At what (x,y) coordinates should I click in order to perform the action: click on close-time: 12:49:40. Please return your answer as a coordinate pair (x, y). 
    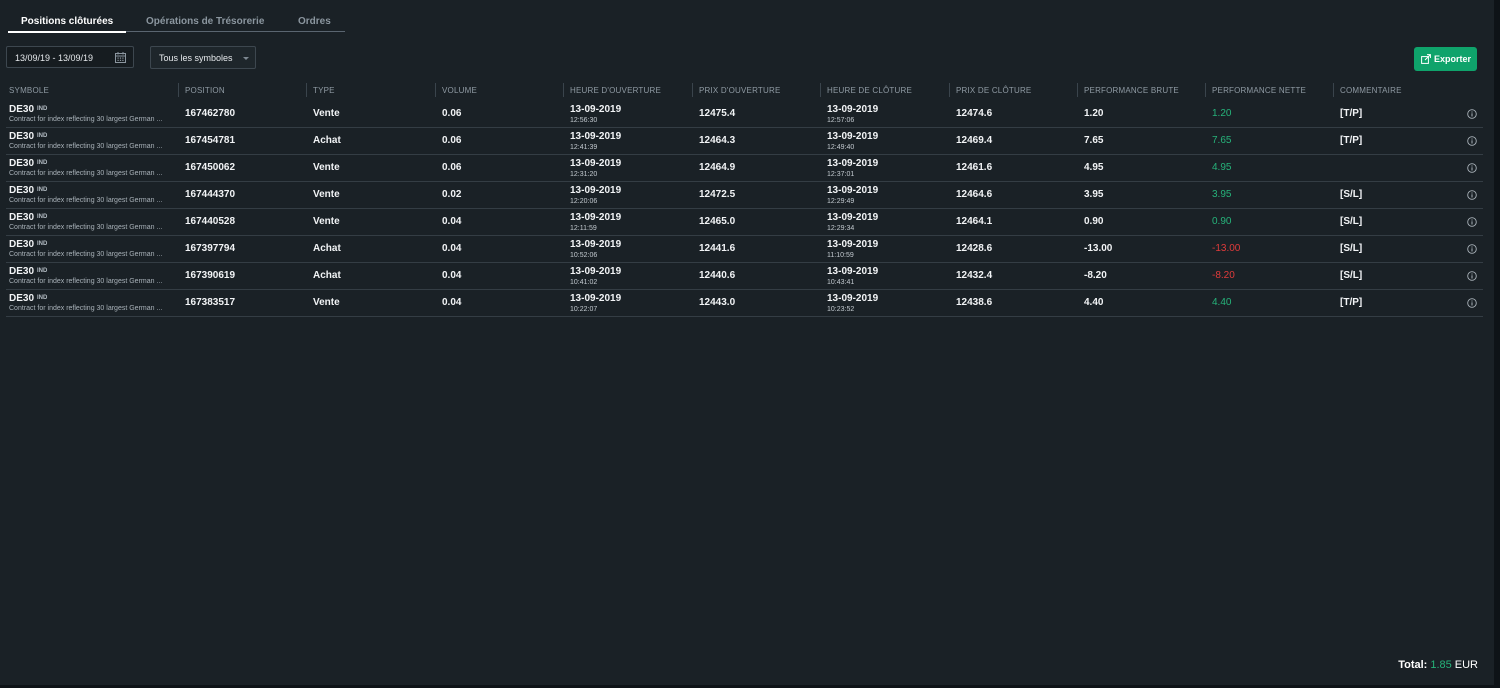
    Looking at the image, I should click on (841, 147).